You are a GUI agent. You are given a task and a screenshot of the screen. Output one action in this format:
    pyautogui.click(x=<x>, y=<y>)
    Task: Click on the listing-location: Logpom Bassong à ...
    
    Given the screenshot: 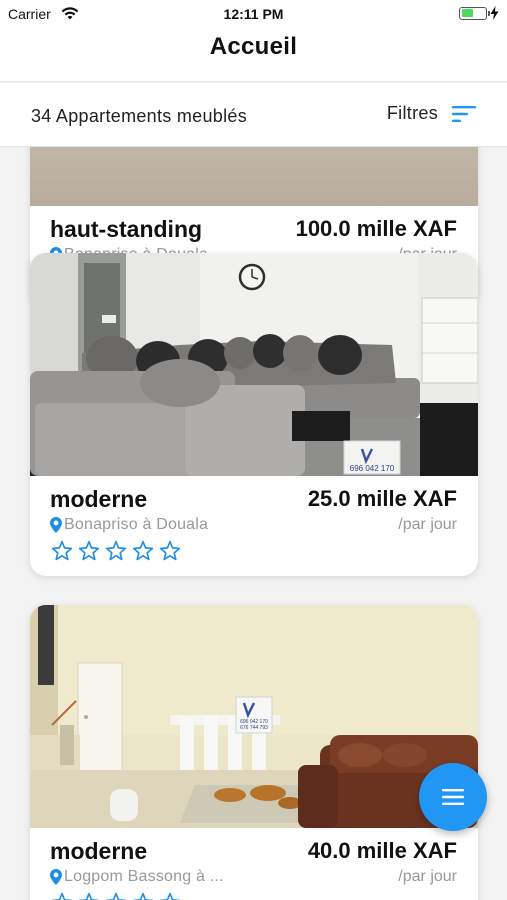 What is the action you would take?
    pyautogui.click(x=137, y=877)
    